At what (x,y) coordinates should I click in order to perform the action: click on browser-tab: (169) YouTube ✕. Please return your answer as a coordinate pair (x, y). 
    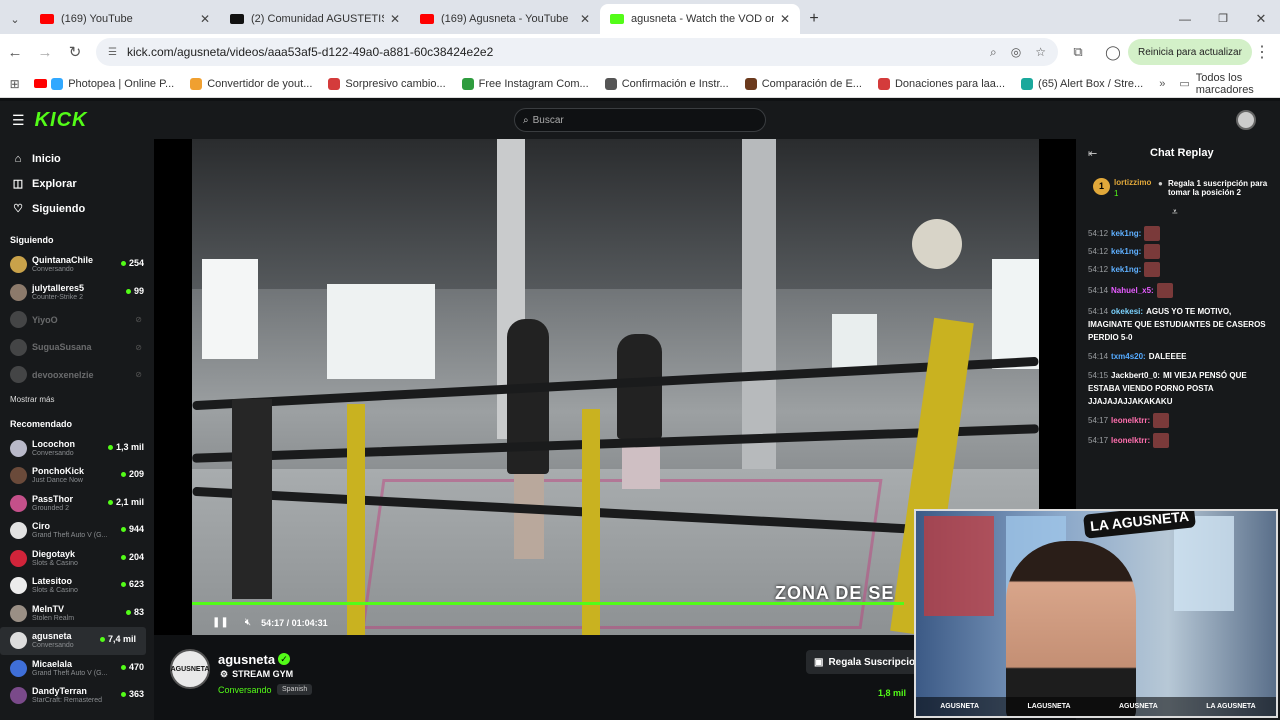
    Looking at the image, I should click on (125, 19).